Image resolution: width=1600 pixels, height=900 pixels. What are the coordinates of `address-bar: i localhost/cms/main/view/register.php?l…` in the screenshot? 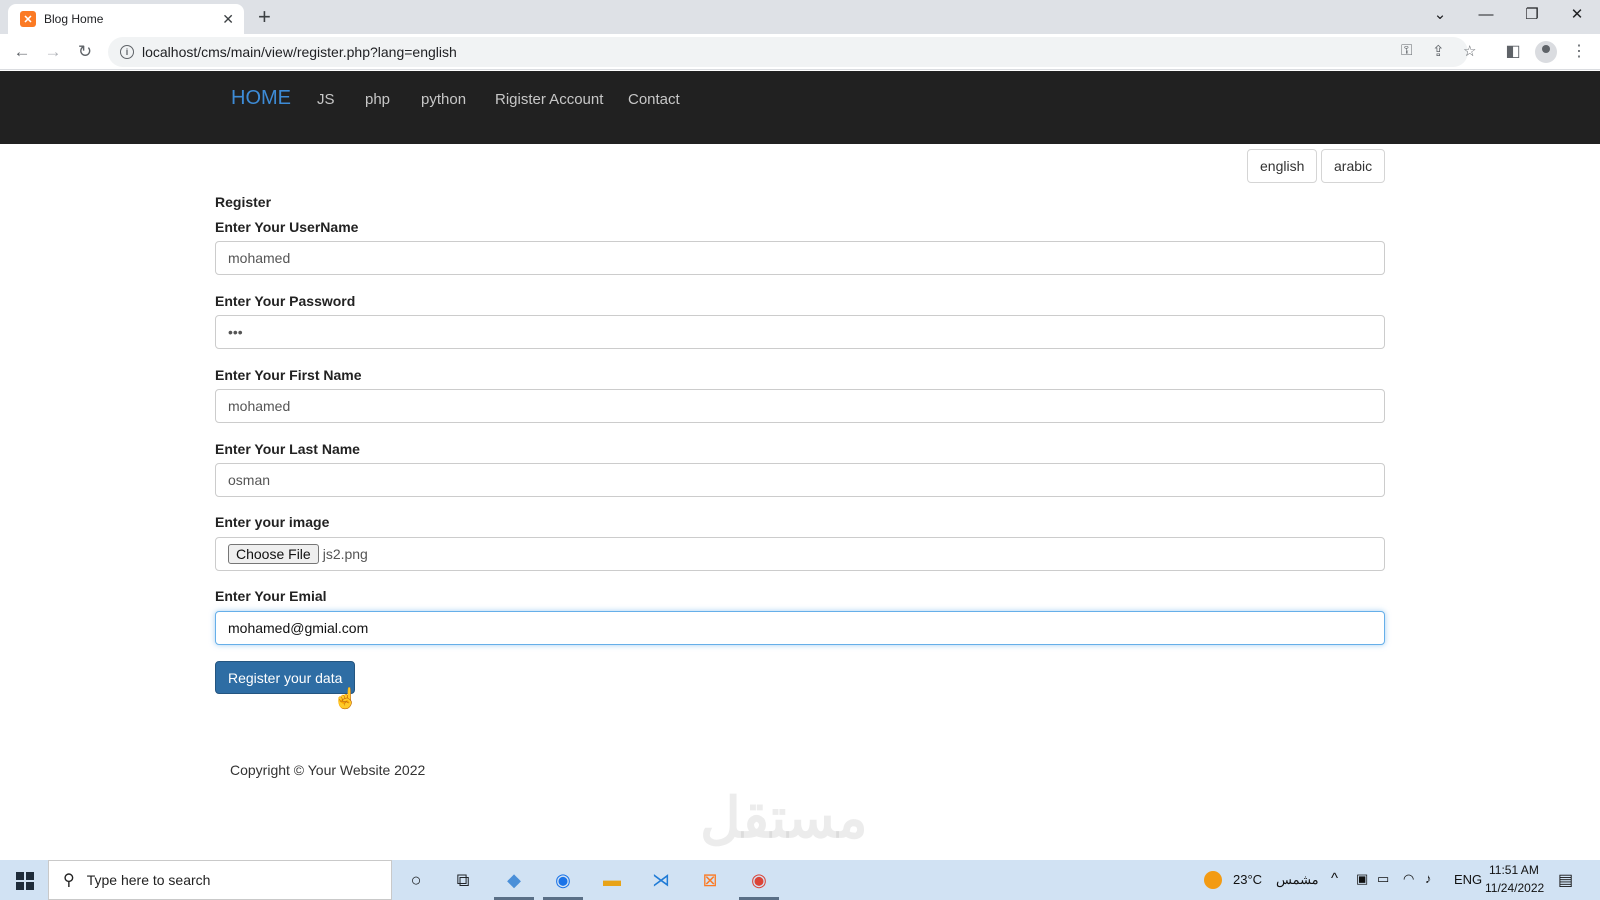 It's located at (788, 52).